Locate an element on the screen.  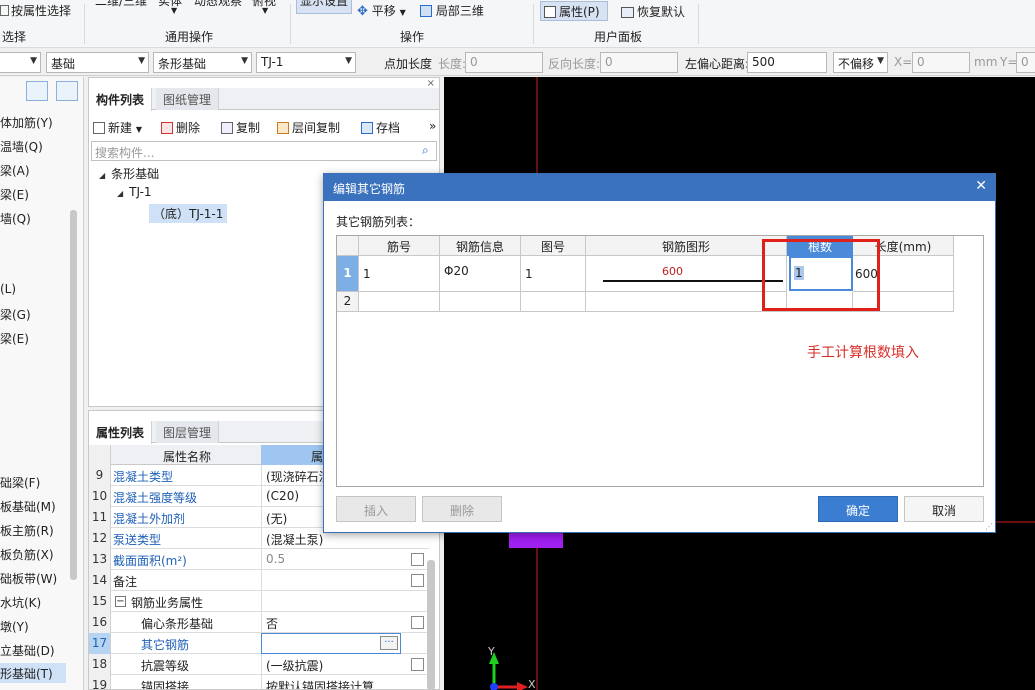
restore-default-button: 恢复默认 is located at coordinates (653, 11).